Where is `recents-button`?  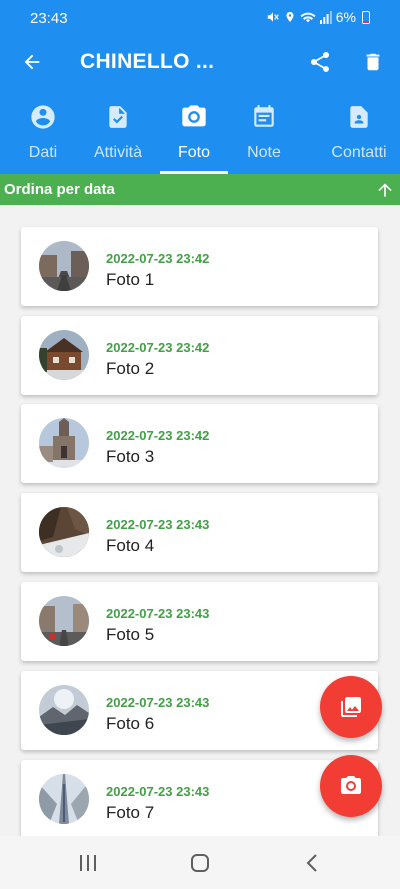
recents-button is located at coordinates (88, 862).